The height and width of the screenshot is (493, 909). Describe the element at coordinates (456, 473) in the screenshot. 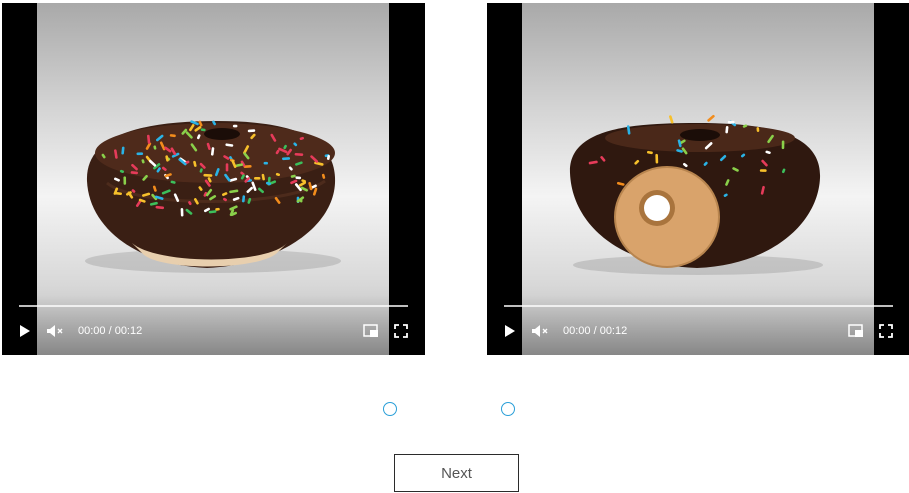

I see `next-button: Next` at that location.